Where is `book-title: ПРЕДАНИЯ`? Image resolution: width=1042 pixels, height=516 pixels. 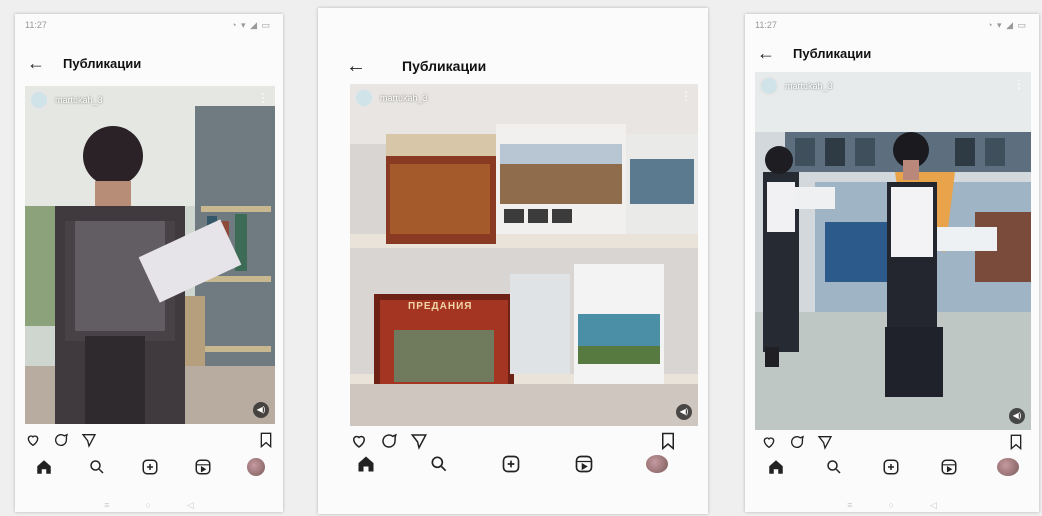 book-title: ПРЕДАНИЯ is located at coordinates (440, 306).